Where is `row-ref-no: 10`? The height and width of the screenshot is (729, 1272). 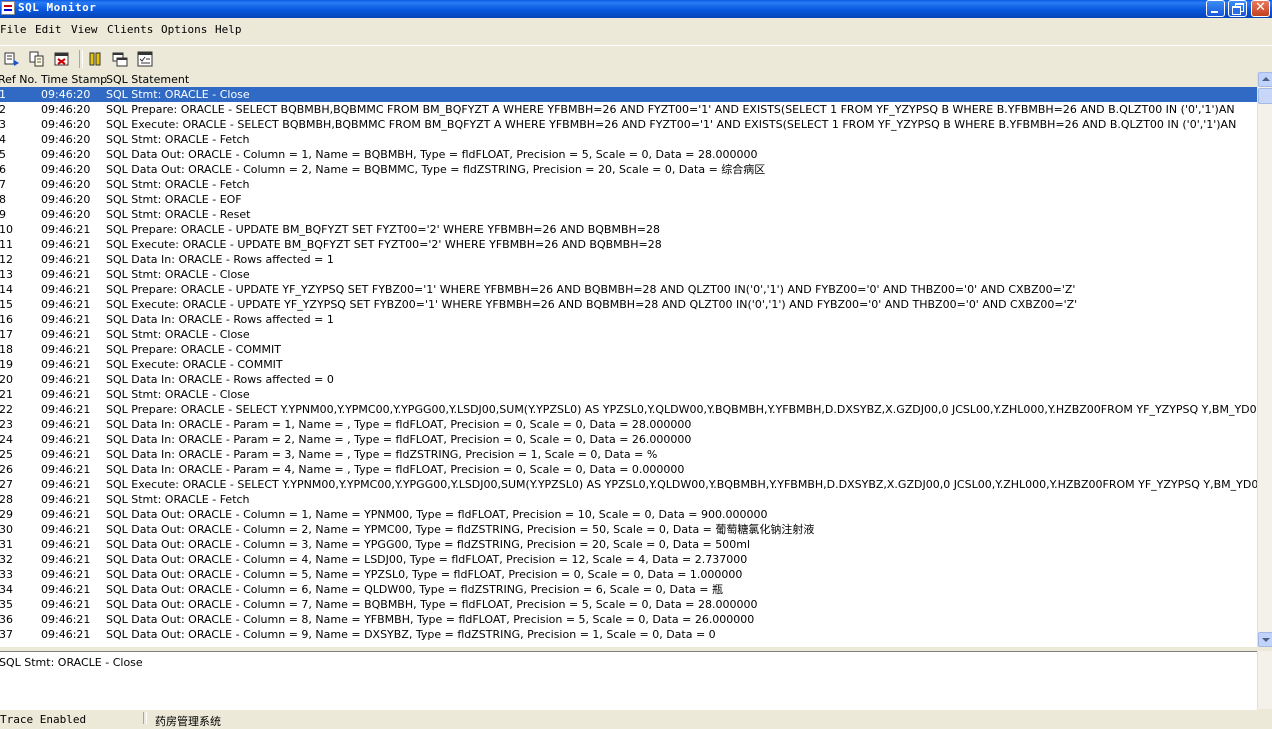 row-ref-no: 10 is located at coordinates (6, 229).